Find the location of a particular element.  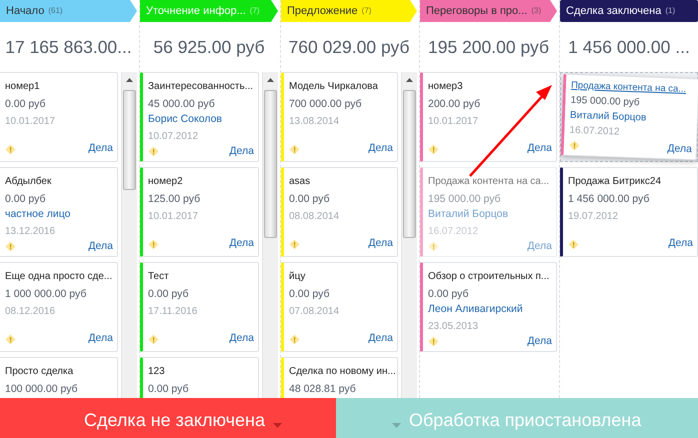

deal-amount: 48 028.81 руб is located at coordinates (323, 389).